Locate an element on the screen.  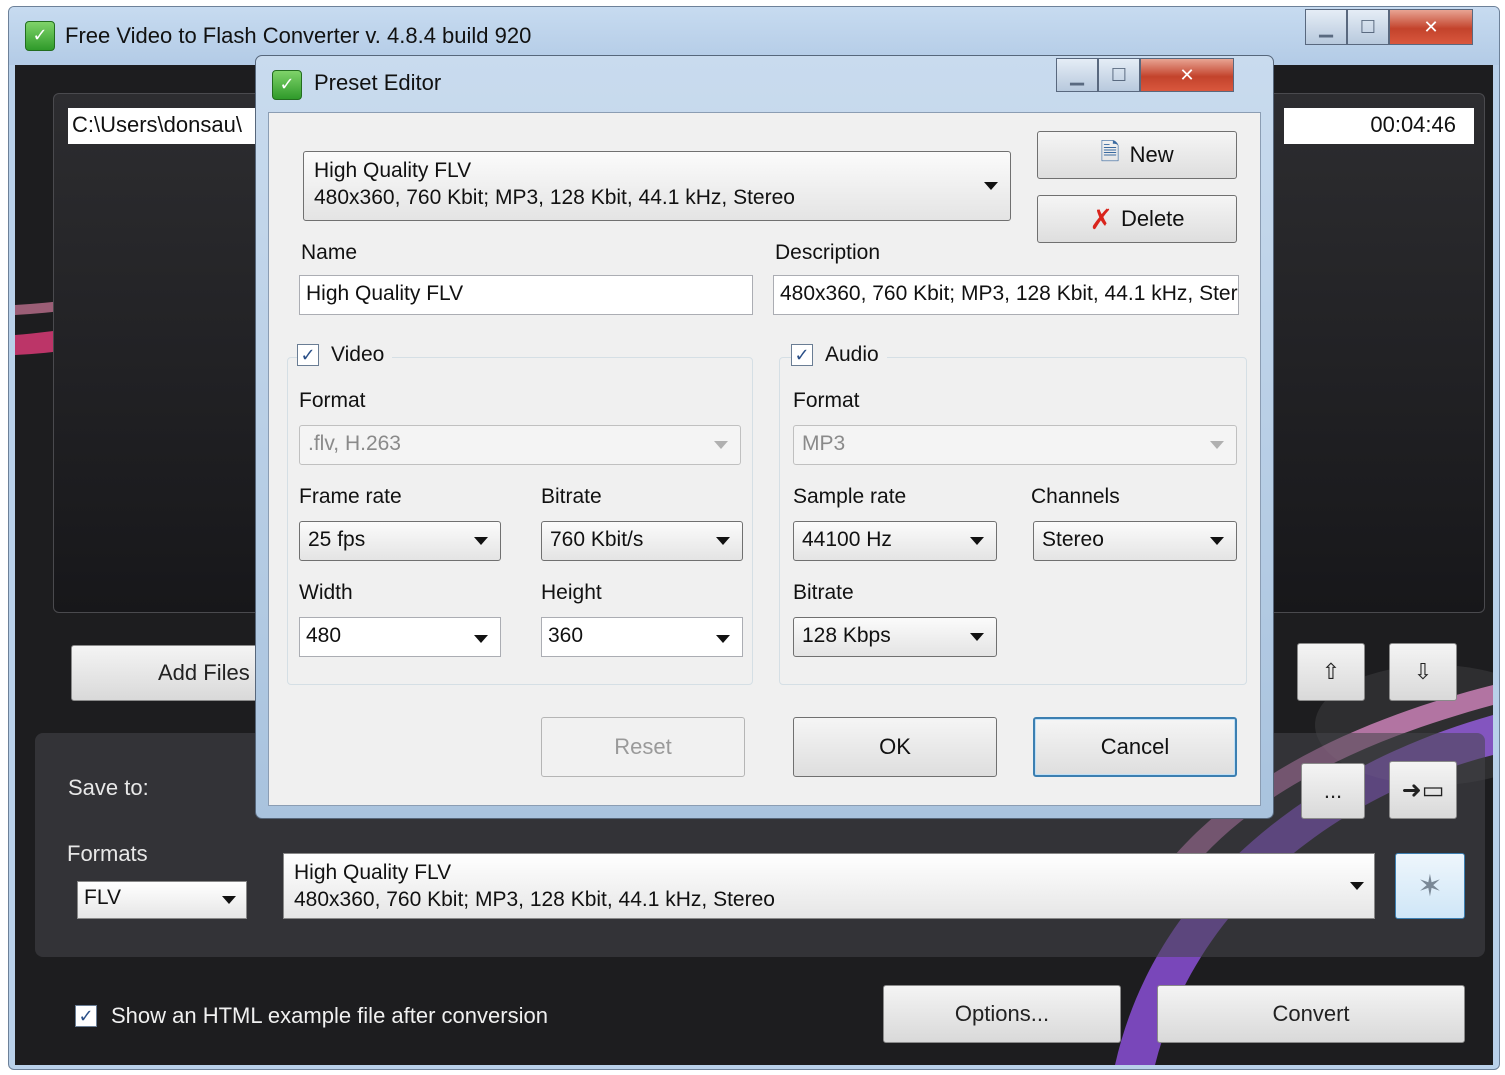
convert-button: Convert is located at coordinates (1311, 1014).